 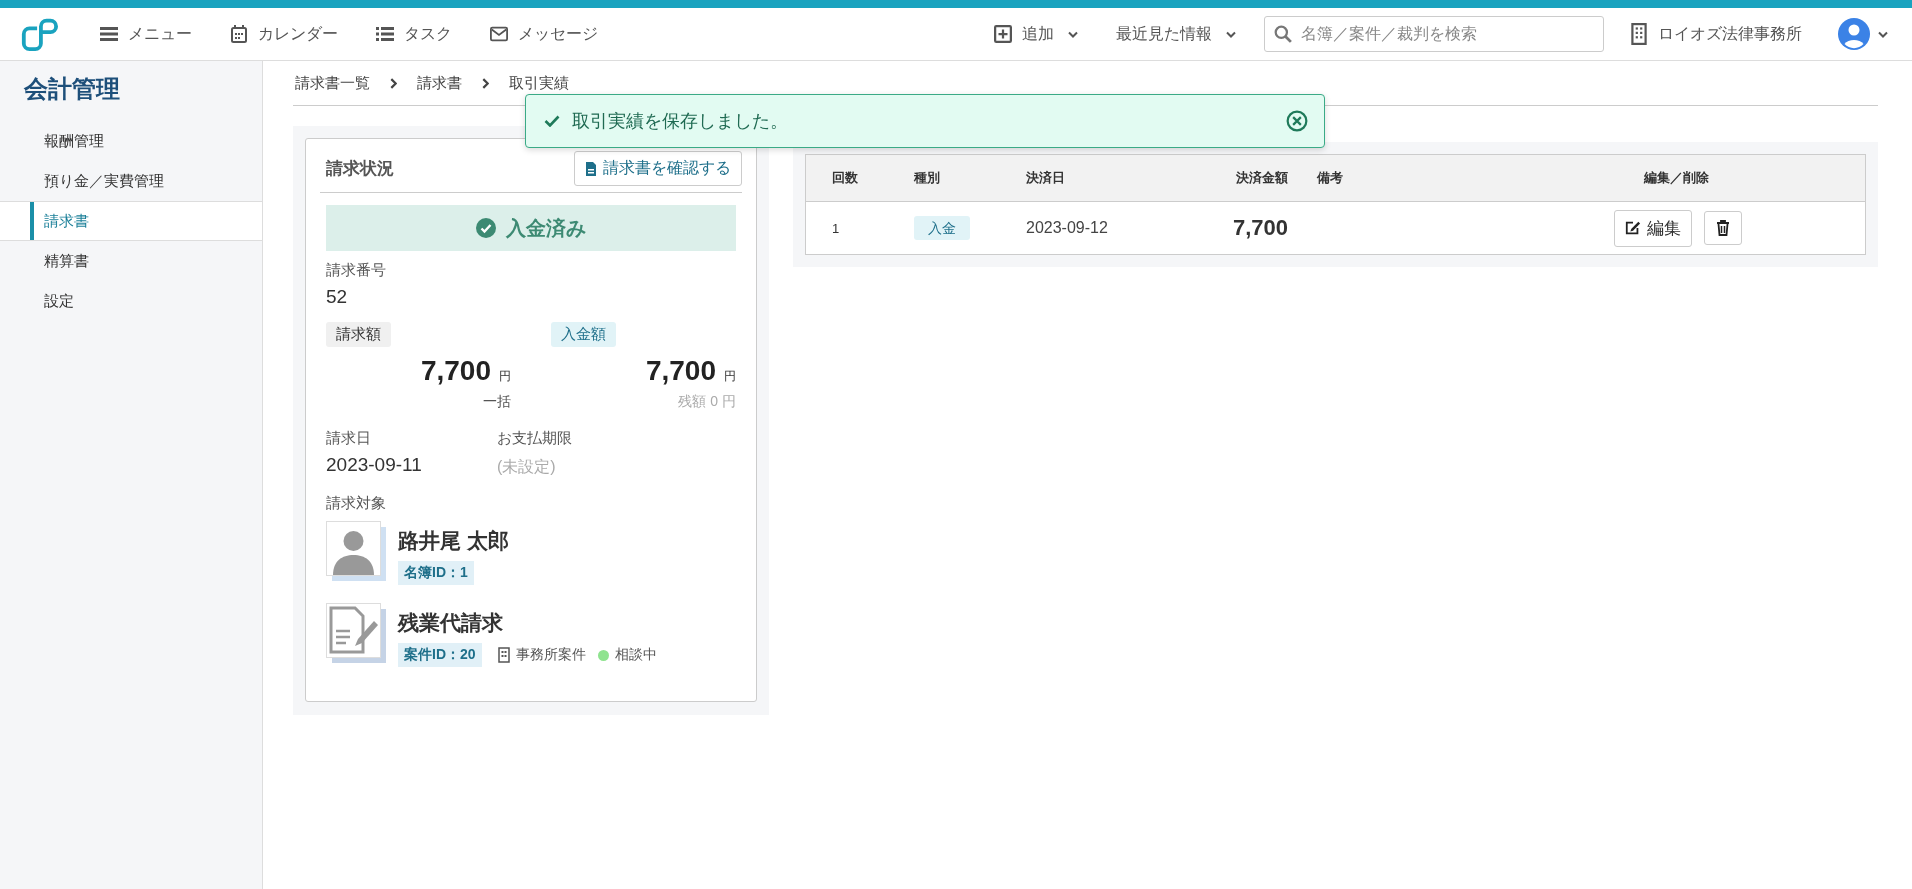 What do you see at coordinates (131, 261) in the screenshot?
I see `sidebar-item: 精算書` at bounding box center [131, 261].